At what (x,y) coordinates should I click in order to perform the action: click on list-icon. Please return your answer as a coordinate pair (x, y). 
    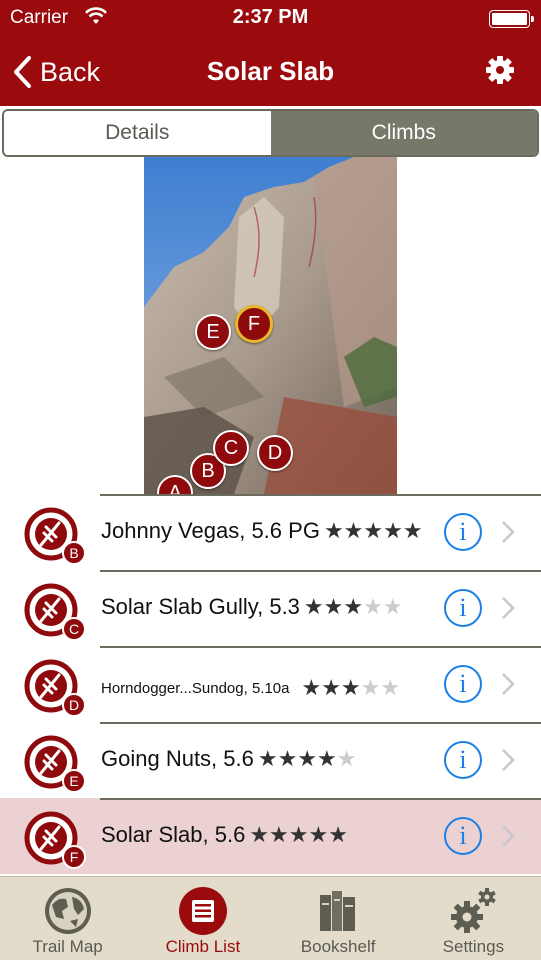
    Looking at the image, I should click on (202, 911).